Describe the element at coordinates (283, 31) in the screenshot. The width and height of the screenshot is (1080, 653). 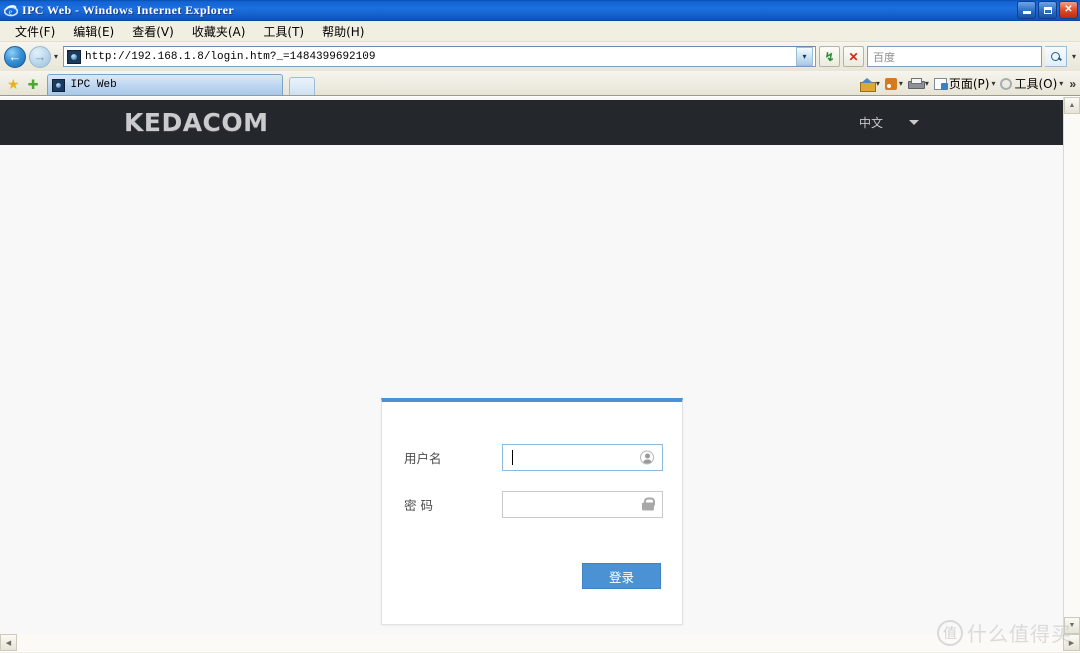
I see `menu-item-tools: 工具(T)` at that location.